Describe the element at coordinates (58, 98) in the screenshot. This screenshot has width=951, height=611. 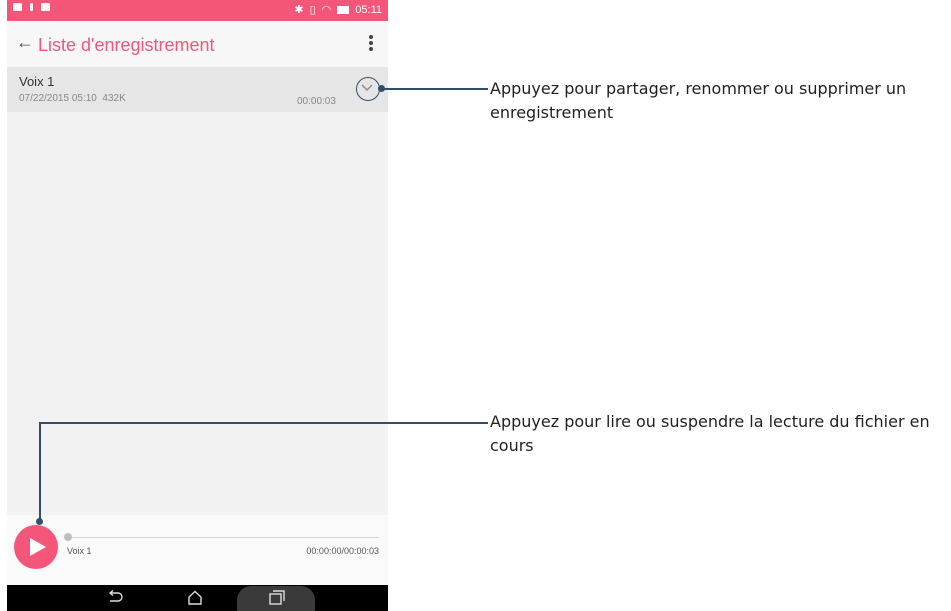
I see `recording-date: 07/22/2015 05:10` at that location.